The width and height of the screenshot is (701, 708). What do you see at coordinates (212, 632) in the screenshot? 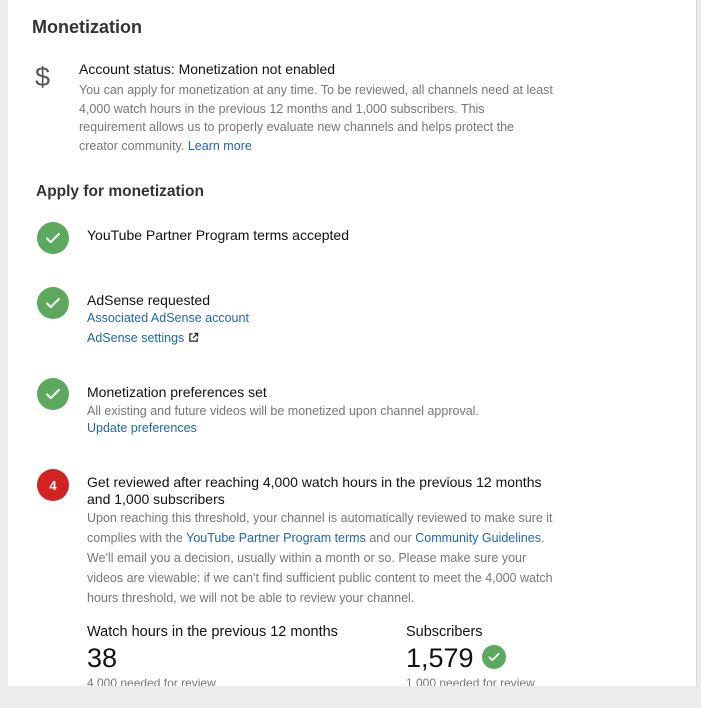
I see `watch-hours-label: Watch hours in the previous 12 months` at bounding box center [212, 632].